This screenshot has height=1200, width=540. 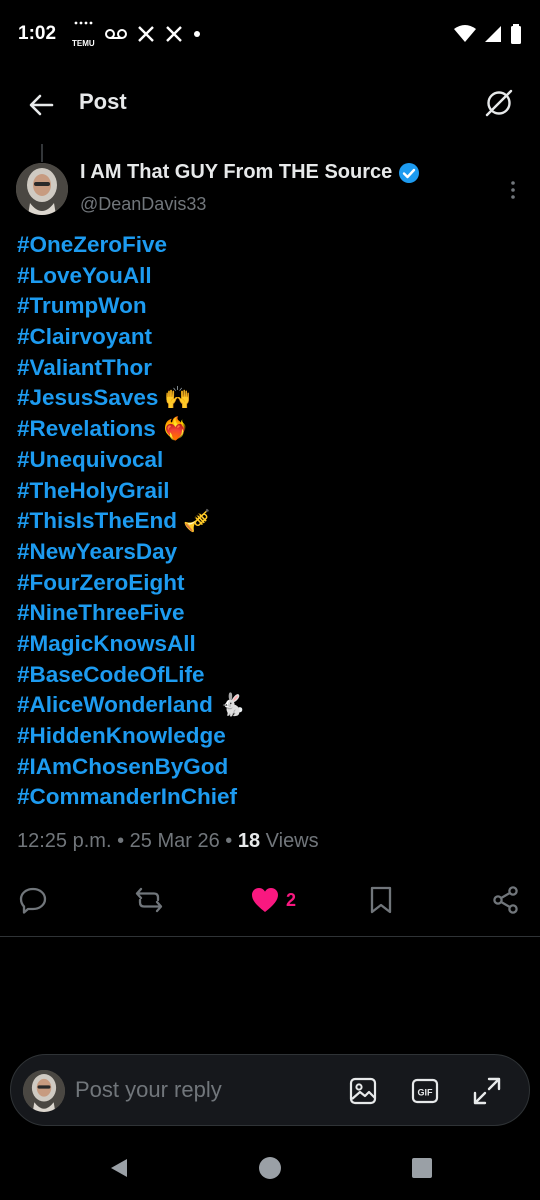 What do you see at coordinates (44, 1091) in the screenshot?
I see `my-avatar` at bounding box center [44, 1091].